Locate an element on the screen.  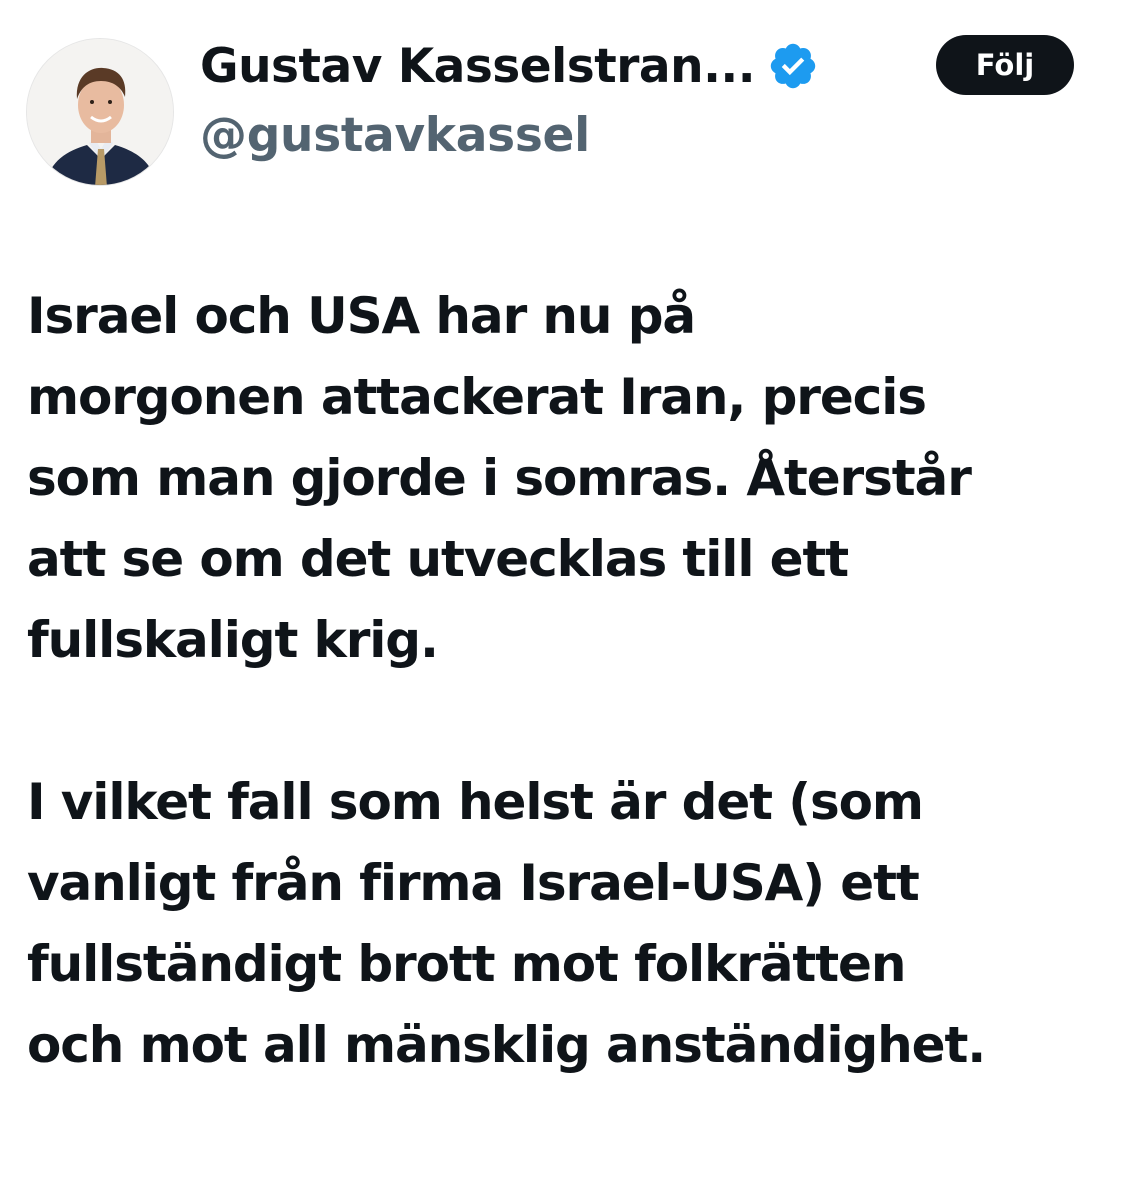
tweet-line: fullständigt brott mot folkrätten is located at coordinates (466, 964).